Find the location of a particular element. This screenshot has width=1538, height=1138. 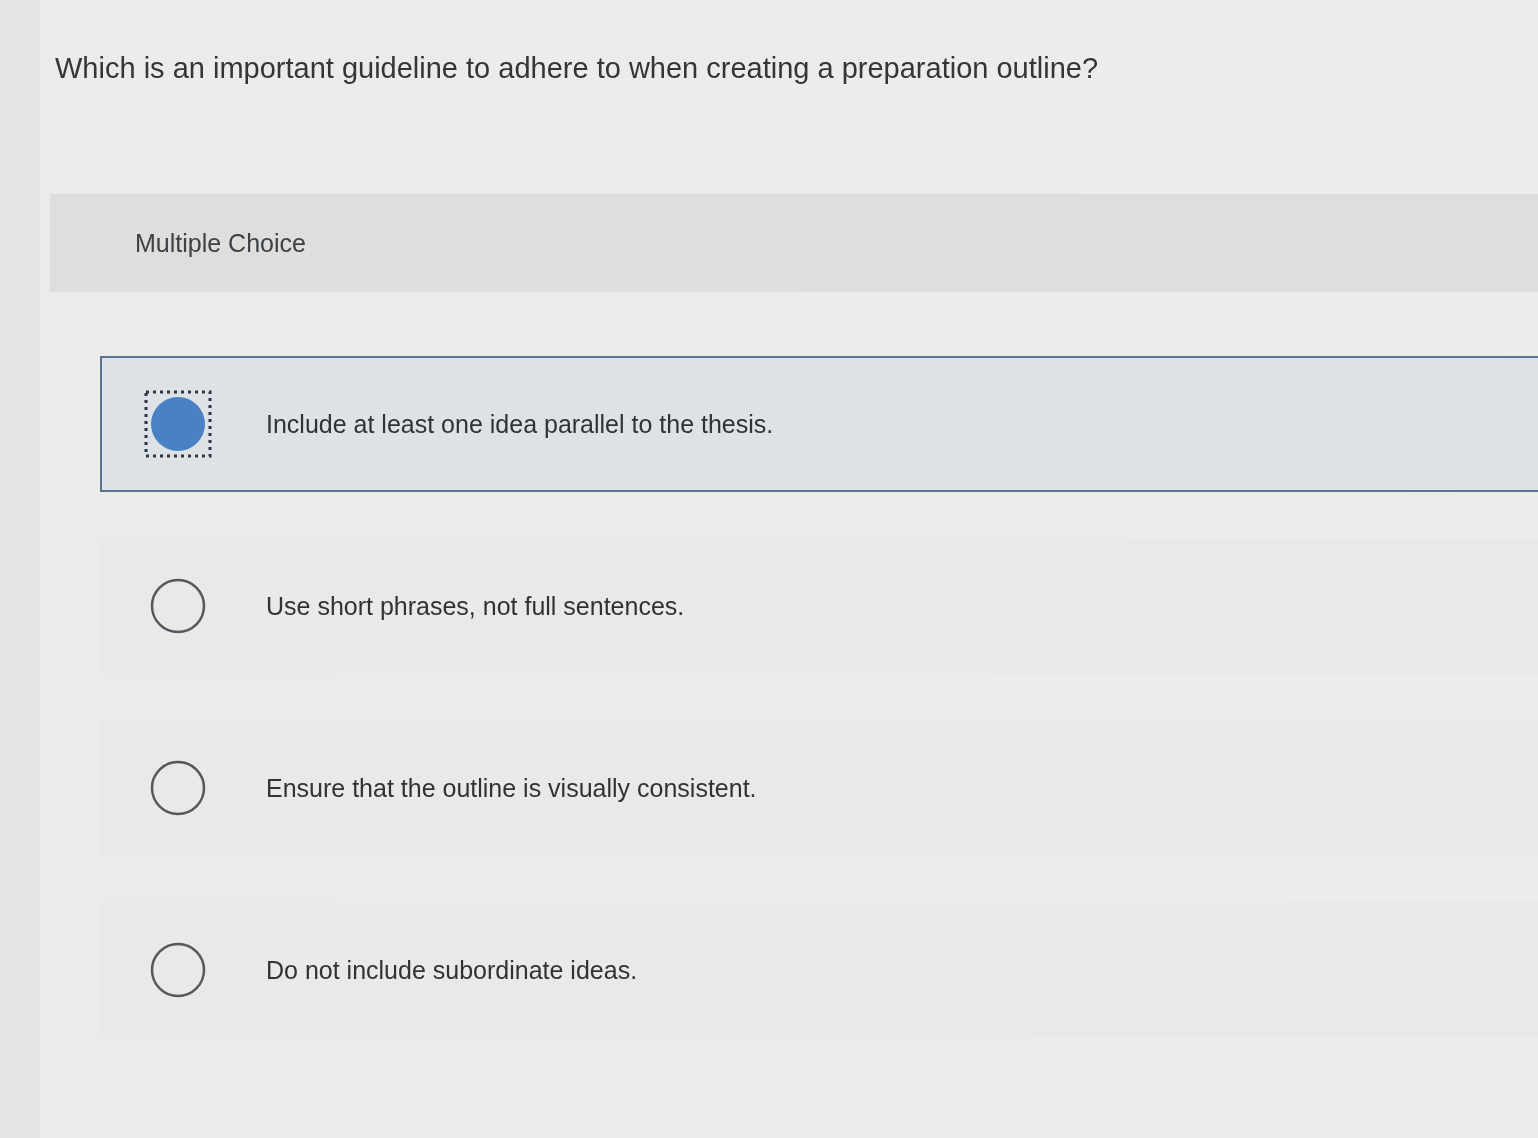

question-type-label: Multiple Choice is located at coordinates (220, 243).